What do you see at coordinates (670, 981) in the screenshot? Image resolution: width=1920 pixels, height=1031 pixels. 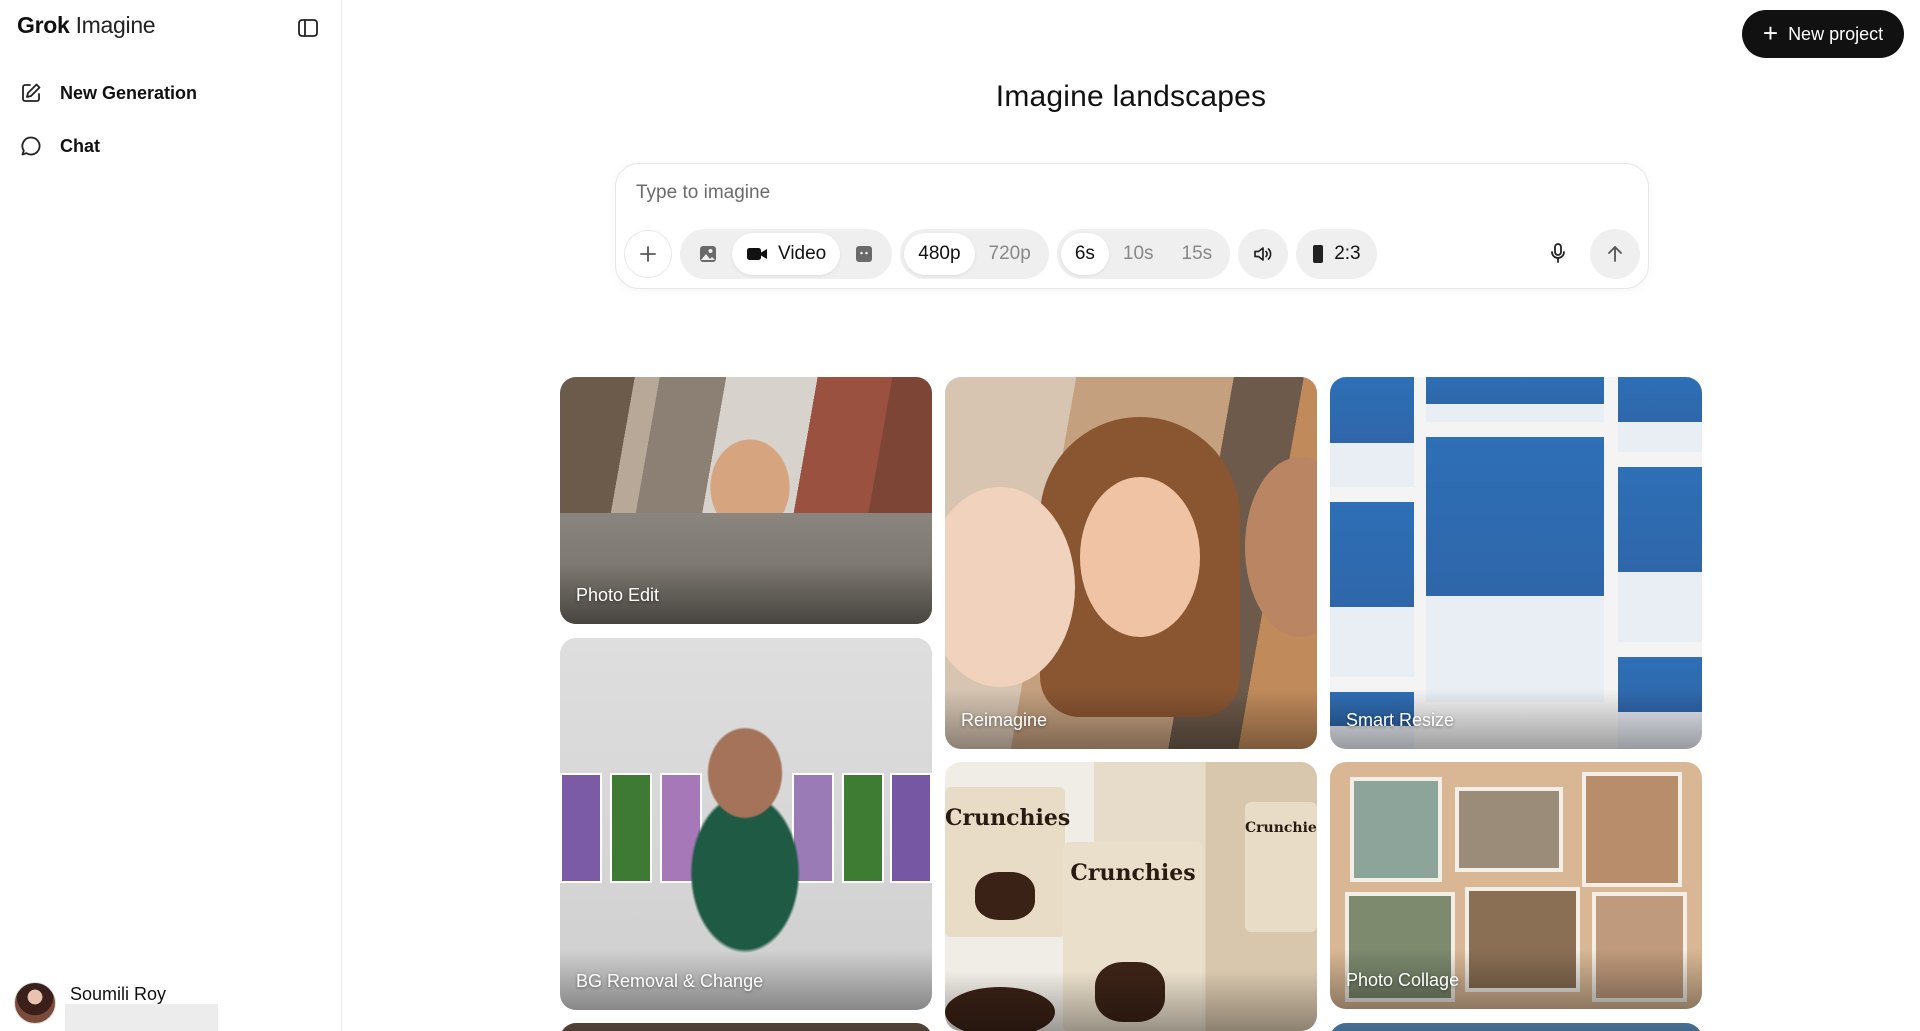 I see `card-label: BG Removal & Change` at bounding box center [670, 981].